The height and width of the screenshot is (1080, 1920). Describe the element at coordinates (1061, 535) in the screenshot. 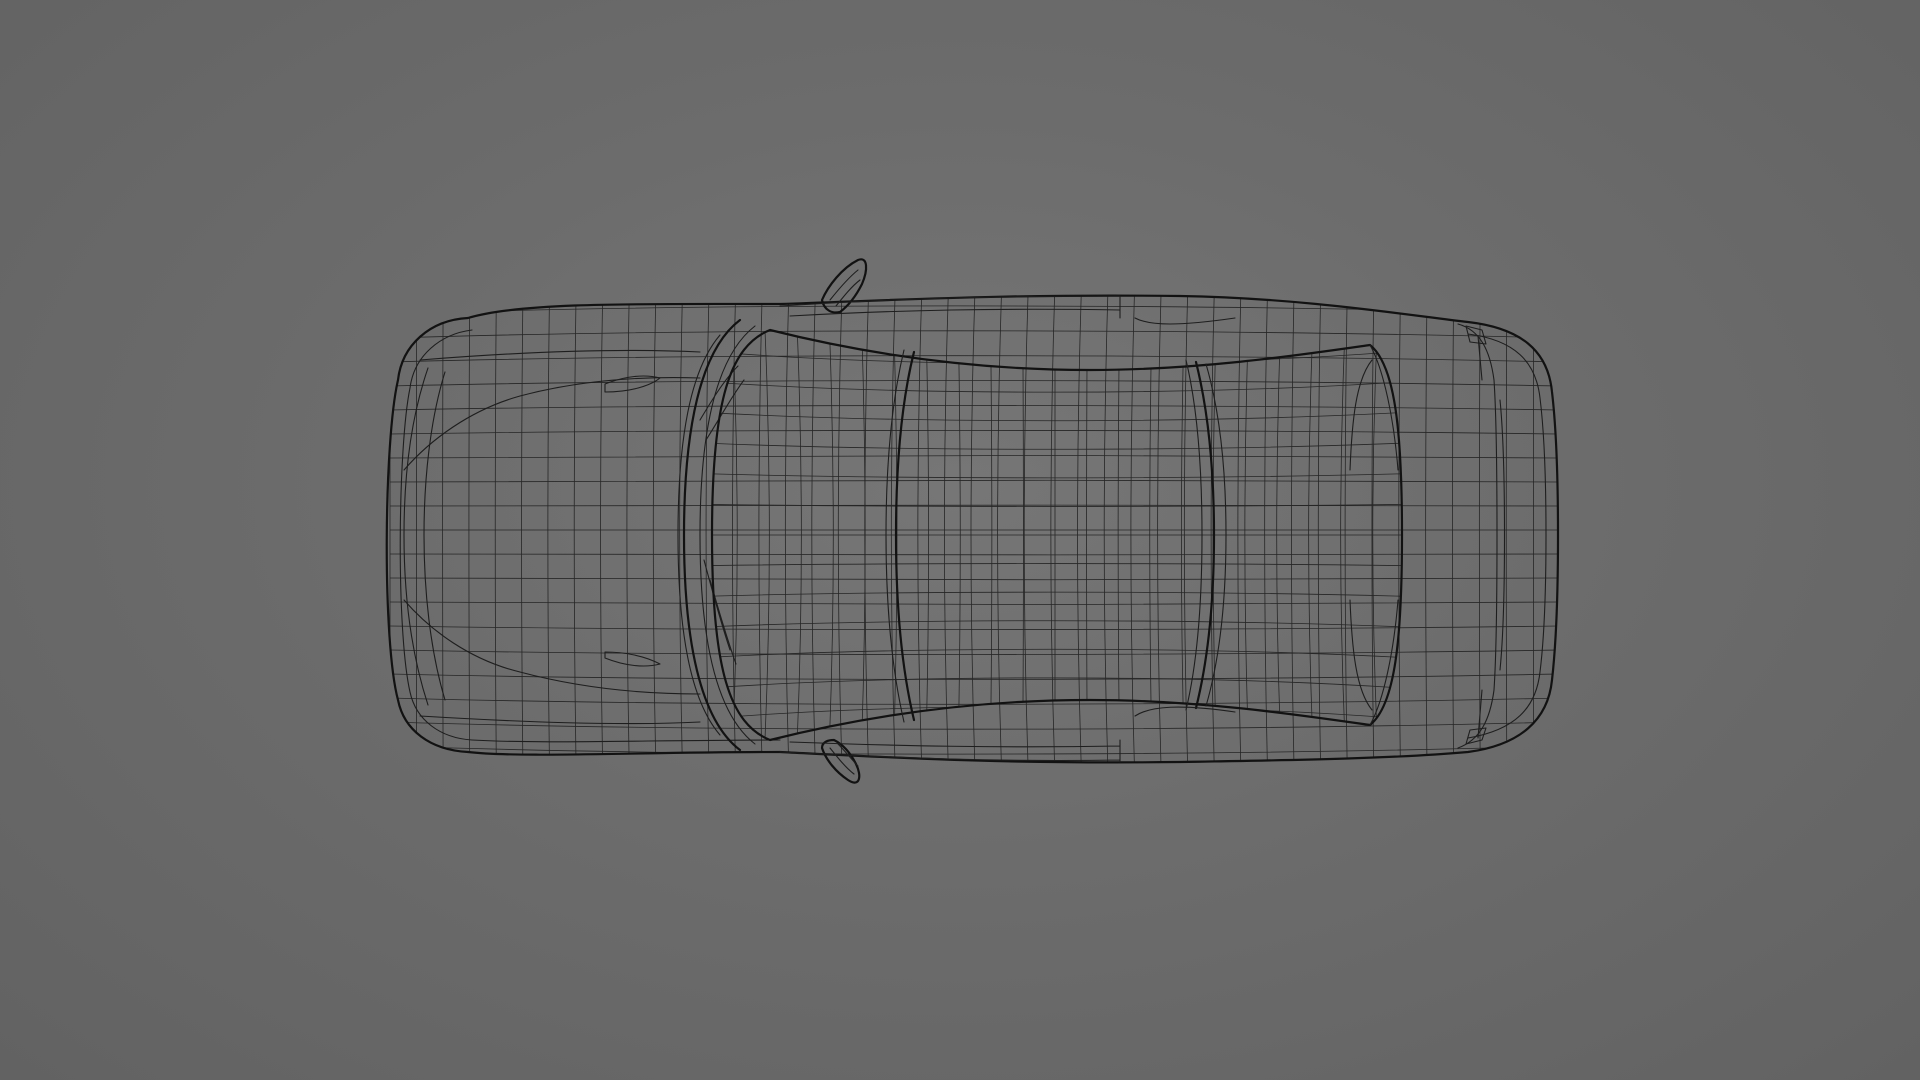

I see `cabin-mesh` at that location.